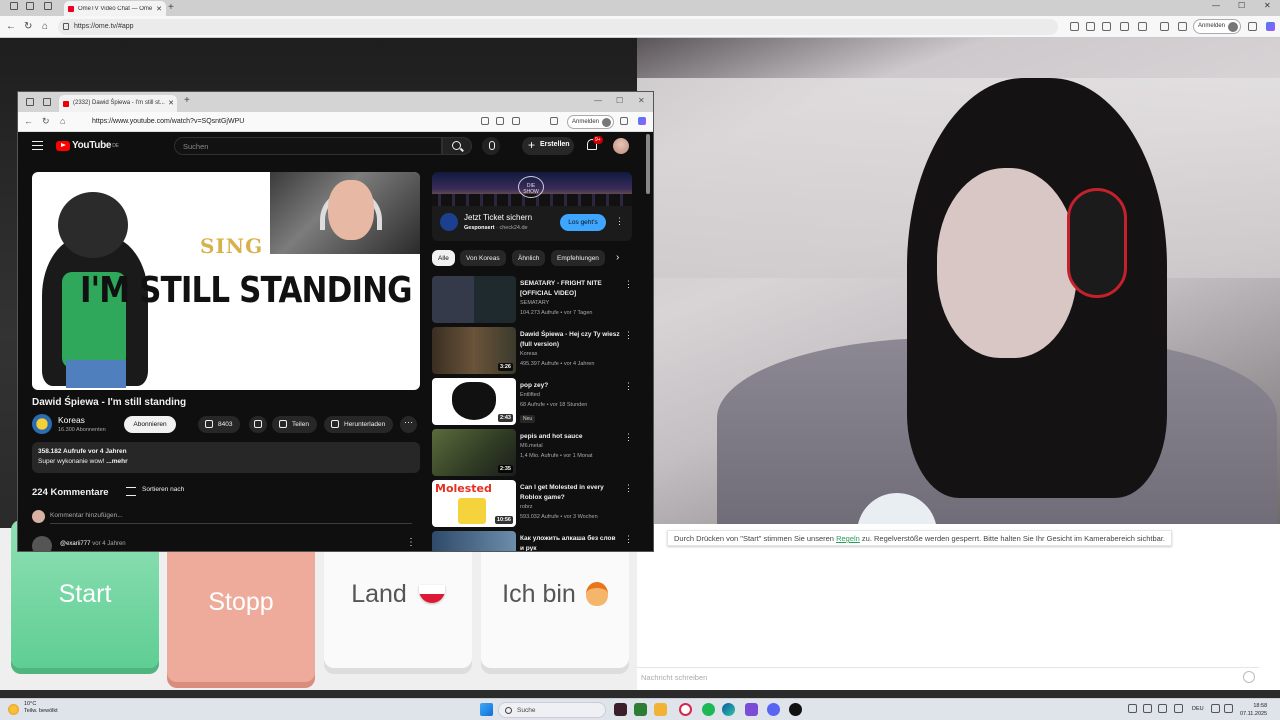 This screenshot has width=1280, height=720. I want to click on edge-app-icon, so click(728, 709).